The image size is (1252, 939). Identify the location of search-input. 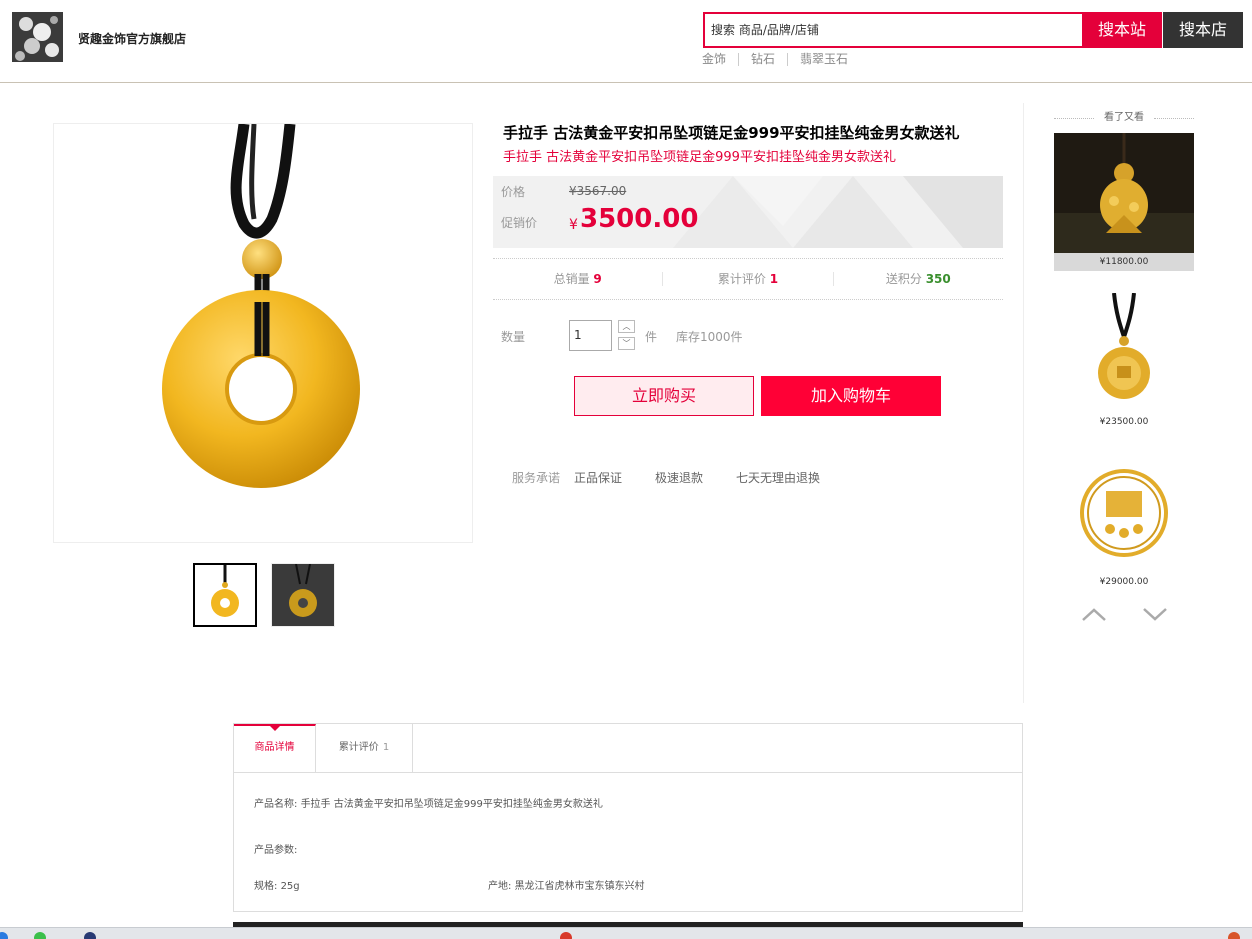
(893, 30).